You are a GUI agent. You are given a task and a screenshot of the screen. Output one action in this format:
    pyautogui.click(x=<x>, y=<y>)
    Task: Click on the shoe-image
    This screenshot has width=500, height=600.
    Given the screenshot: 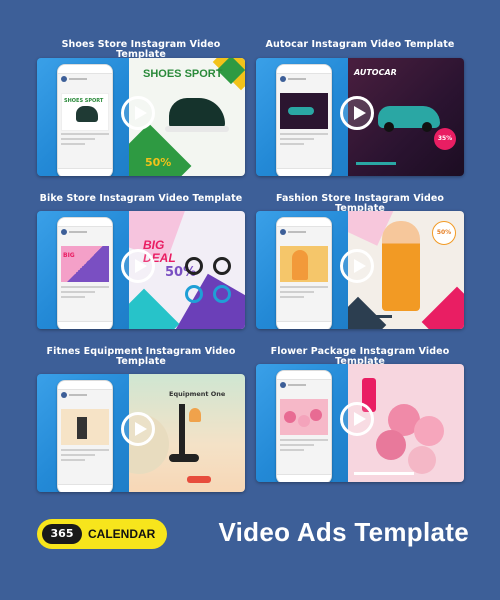 What is the action you would take?
    pyautogui.click(x=197, y=113)
    